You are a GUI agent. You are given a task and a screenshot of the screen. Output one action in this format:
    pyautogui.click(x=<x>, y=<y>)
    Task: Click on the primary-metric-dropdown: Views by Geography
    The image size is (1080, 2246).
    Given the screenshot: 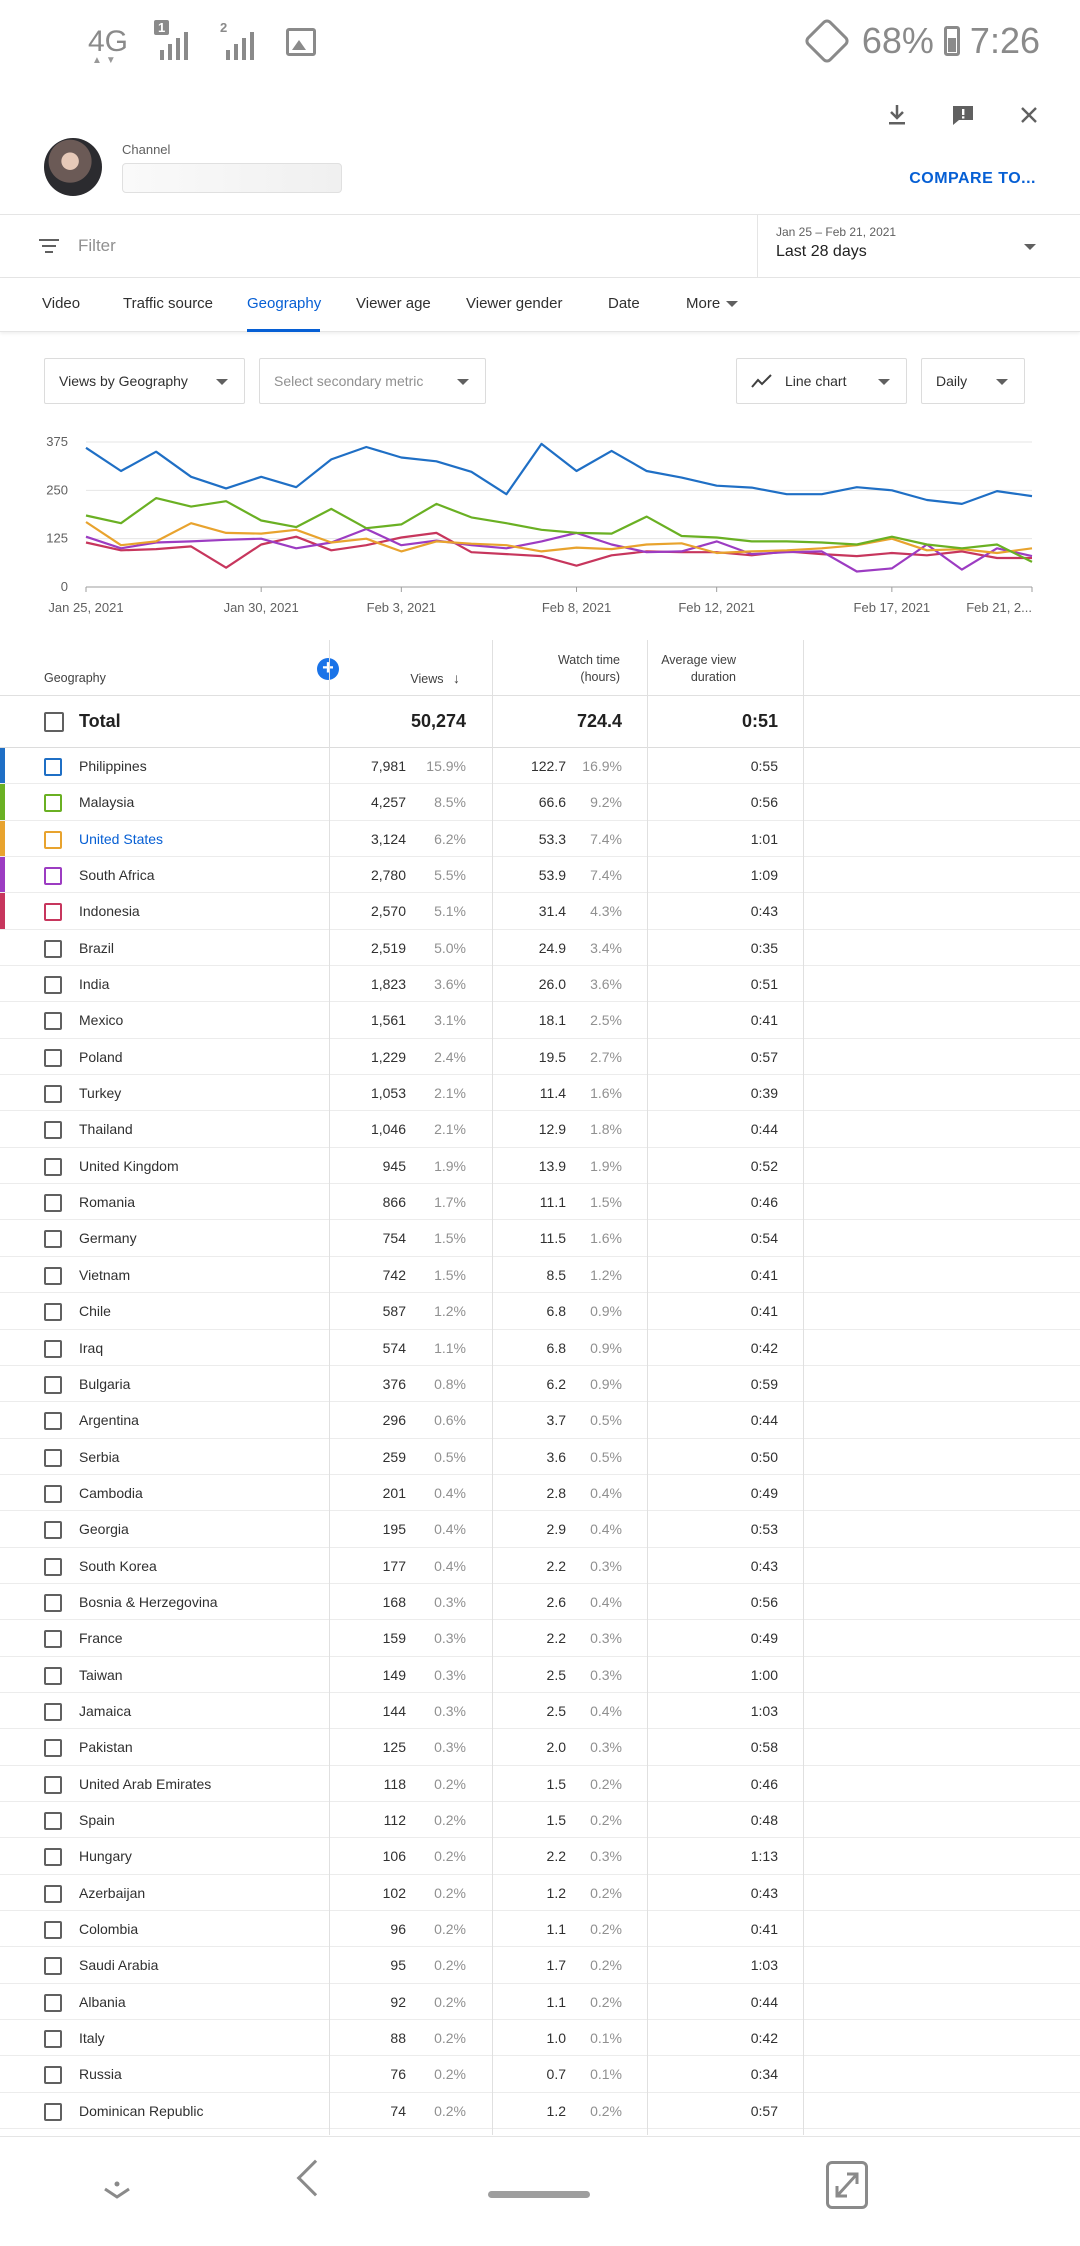 What is the action you would take?
    pyautogui.click(x=144, y=381)
    